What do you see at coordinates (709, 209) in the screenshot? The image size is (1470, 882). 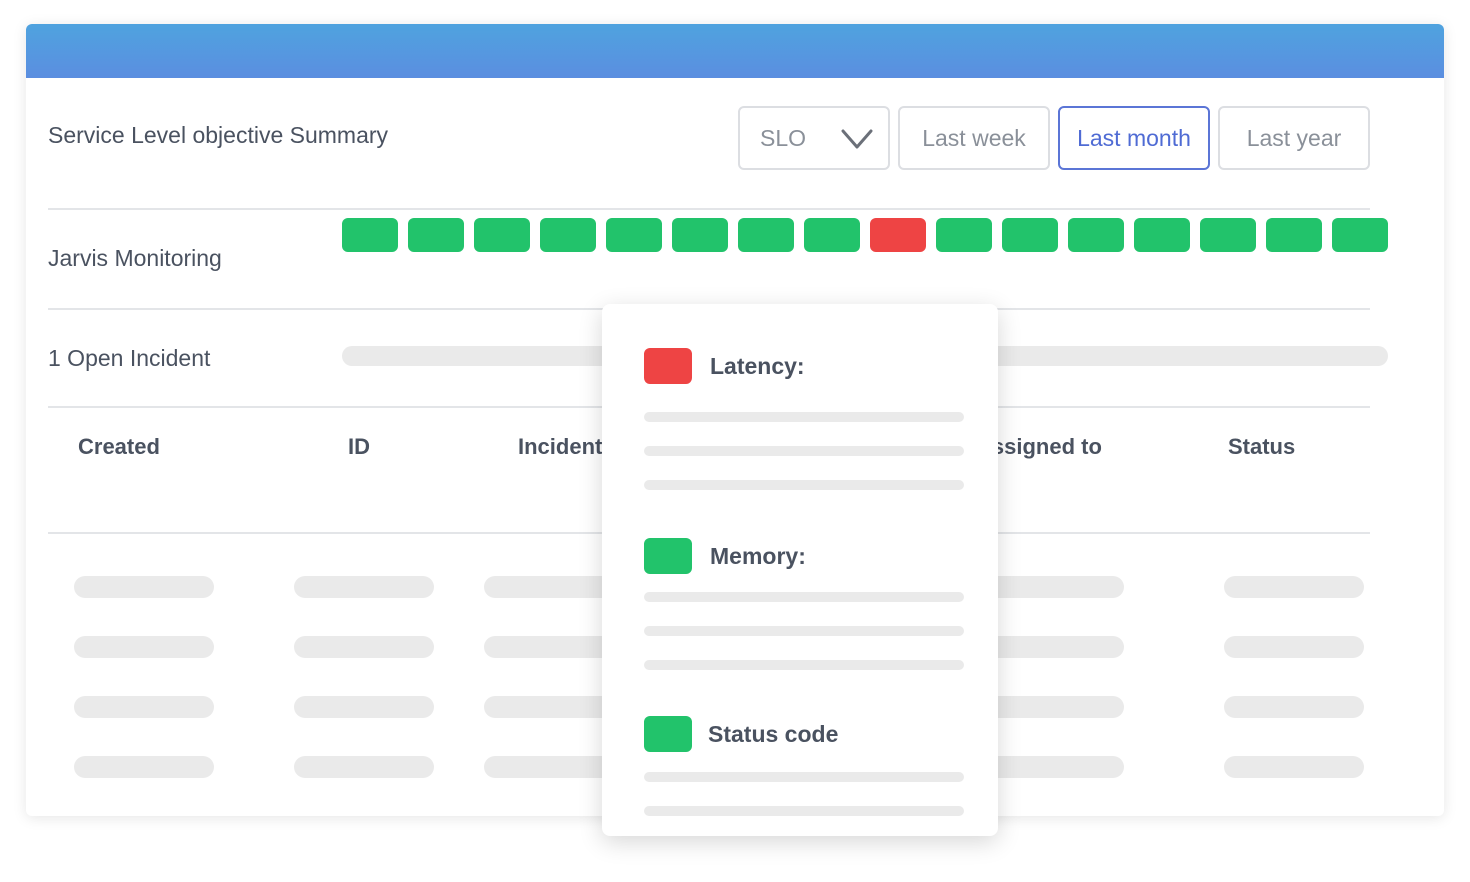 I see `divider` at bounding box center [709, 209].